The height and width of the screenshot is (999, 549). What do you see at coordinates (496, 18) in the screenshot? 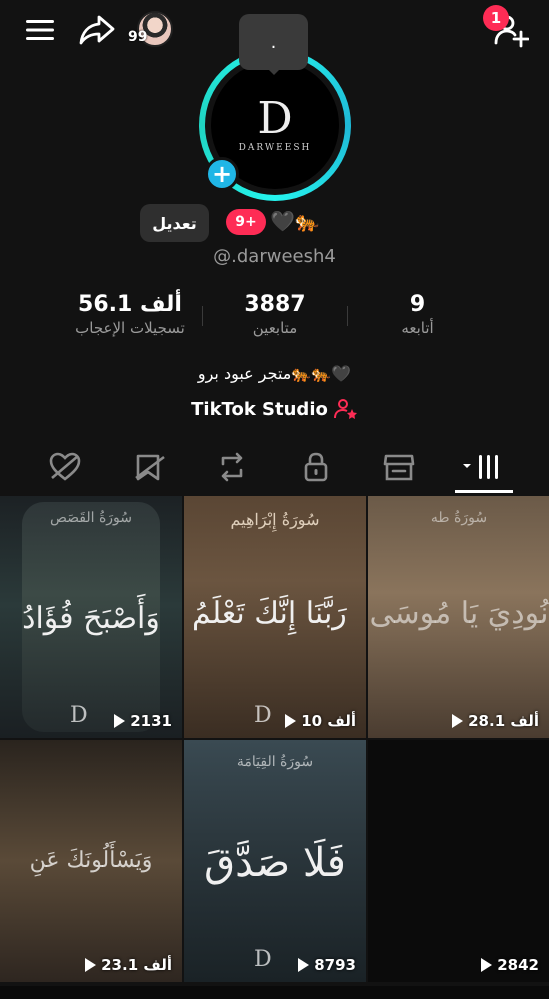
I see `notification-badge: 1` at bounding box center [496, 18].